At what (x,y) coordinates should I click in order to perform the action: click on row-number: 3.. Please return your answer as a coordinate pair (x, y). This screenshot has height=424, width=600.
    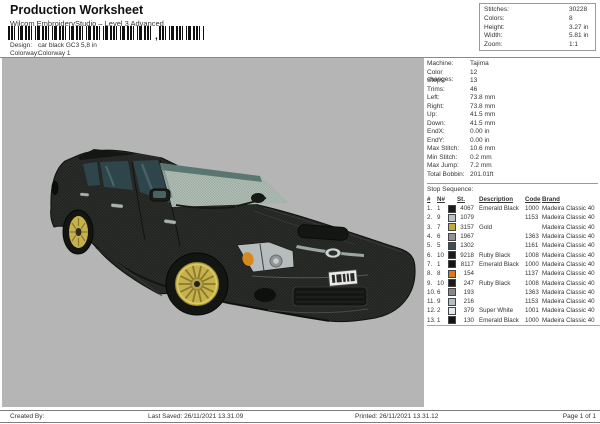
    Looking at the image, I should click on (430, 227).